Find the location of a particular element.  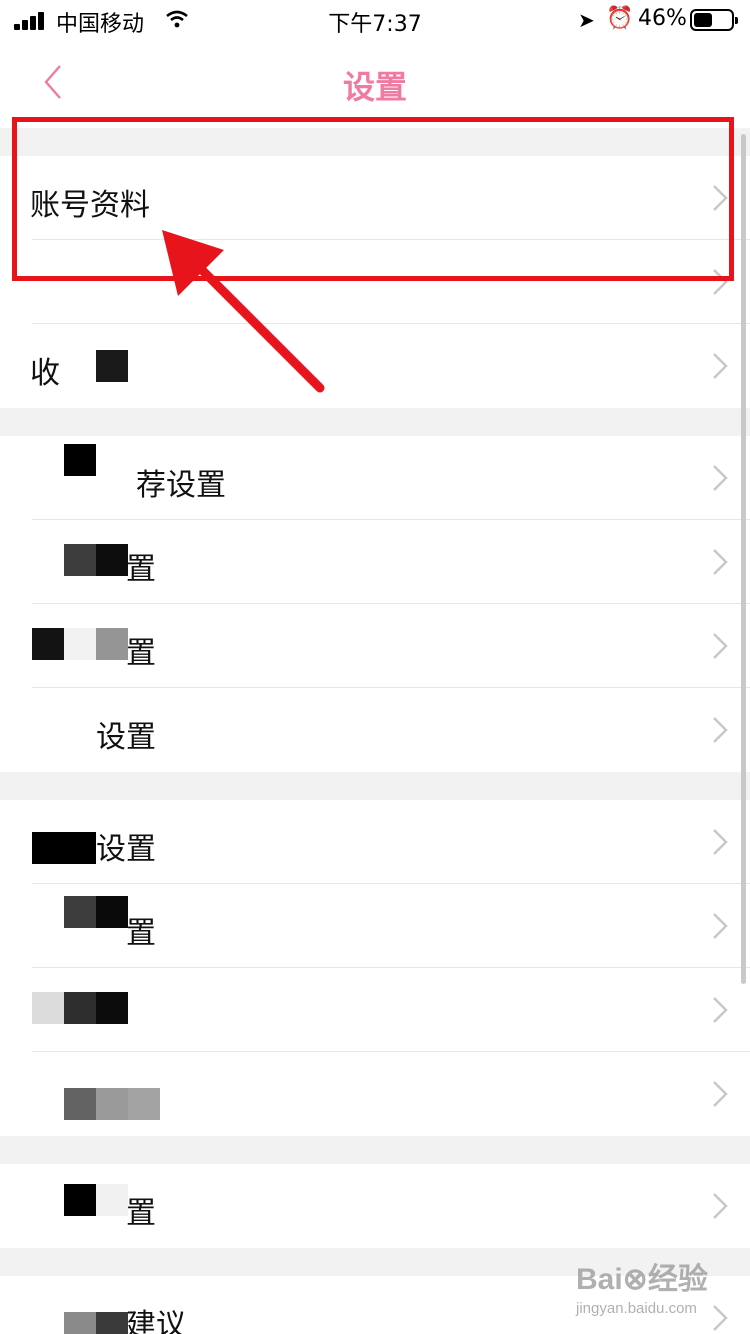

row-label: 建议 is located at coordinates (156, 1321).